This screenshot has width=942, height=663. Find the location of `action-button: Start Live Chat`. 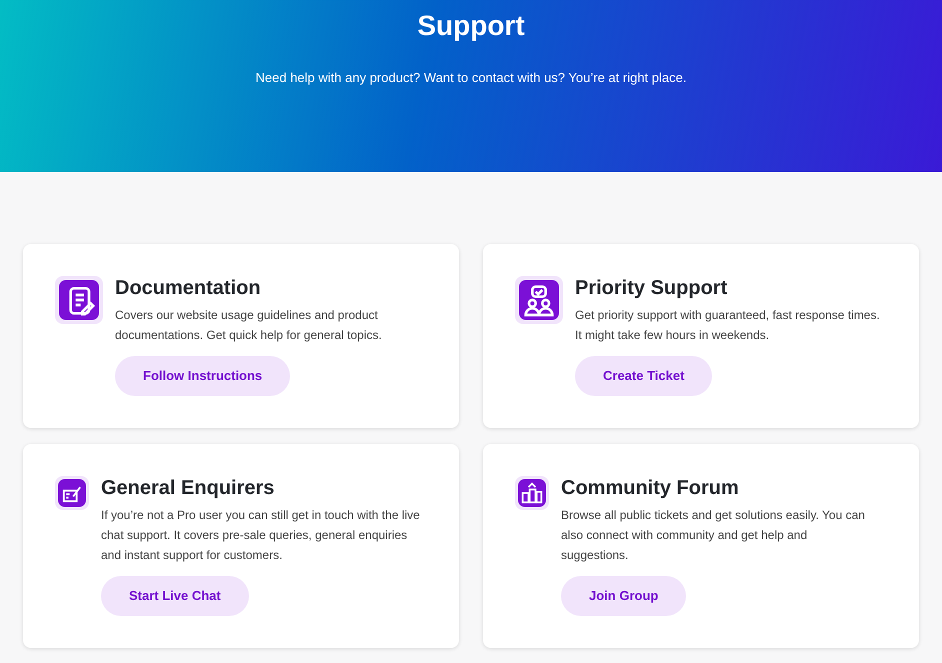

action-button: Start Live Chat is located at coordinates (175, 596).